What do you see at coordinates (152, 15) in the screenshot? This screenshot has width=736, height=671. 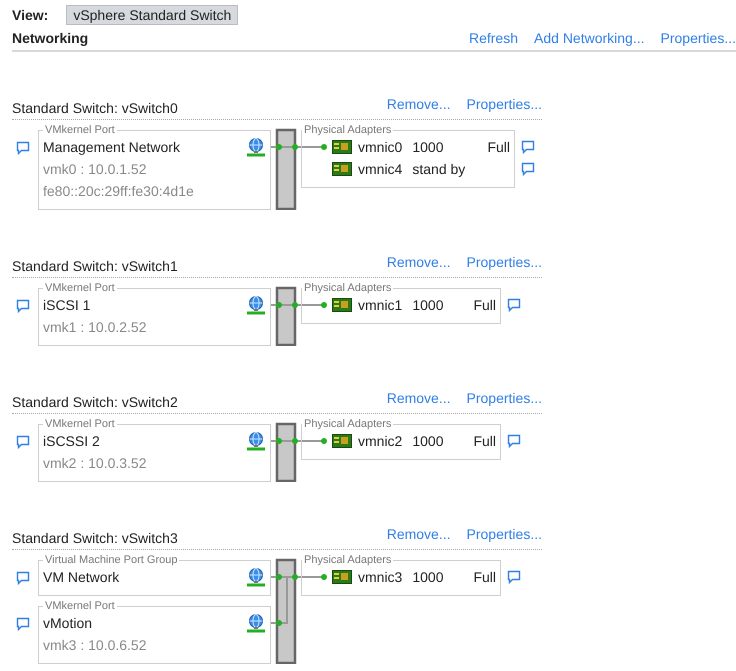 I see `view-selector: vSphere Standard Switch` at bounding box center [152, 15].